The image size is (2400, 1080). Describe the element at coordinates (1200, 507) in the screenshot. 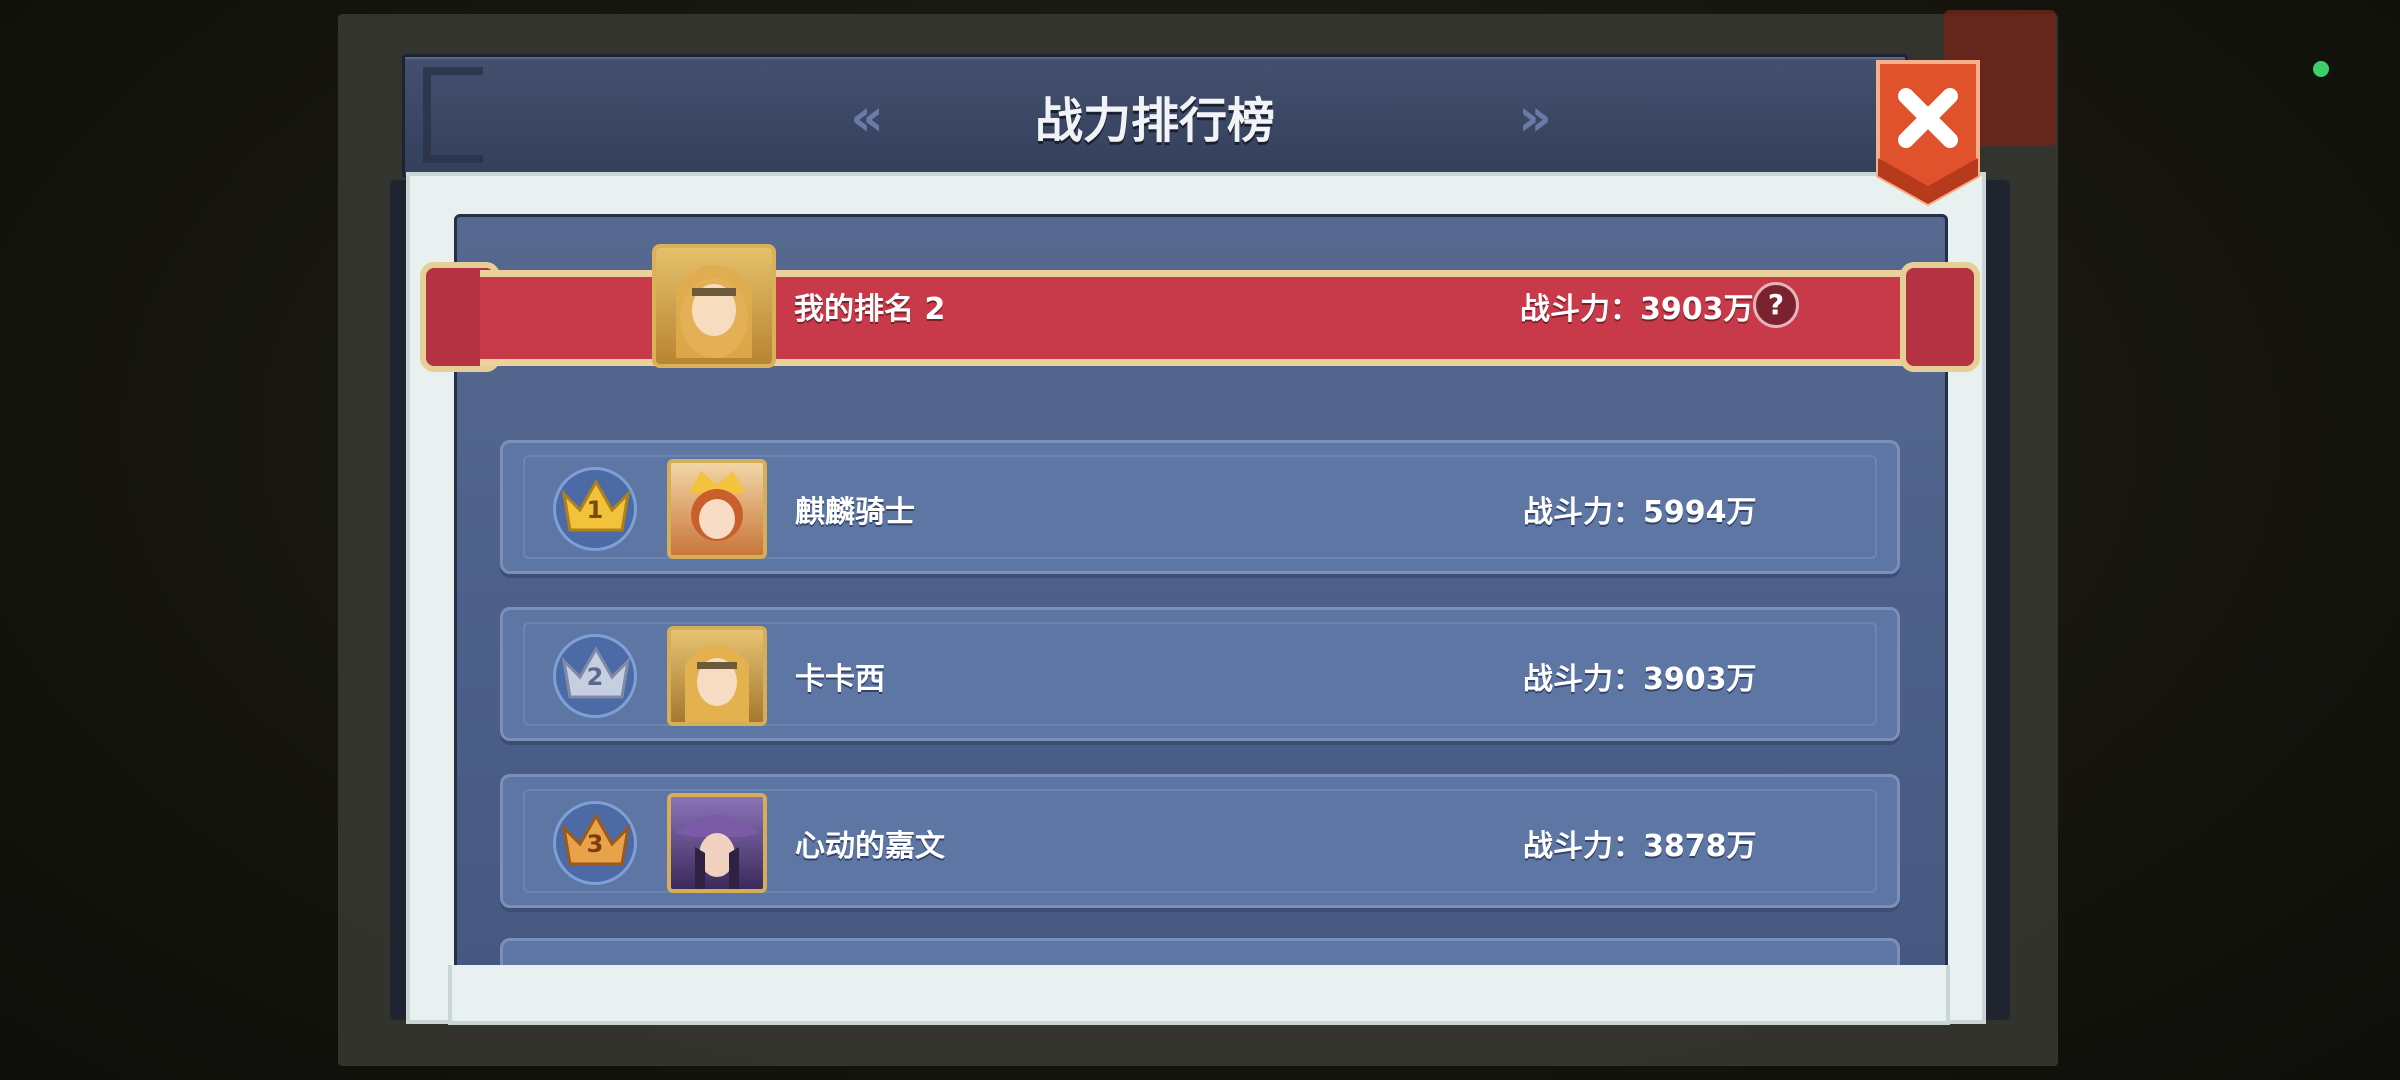

I see `ranking-row-1: 1 麒麟骑士 战斗力：5994万` at that location.